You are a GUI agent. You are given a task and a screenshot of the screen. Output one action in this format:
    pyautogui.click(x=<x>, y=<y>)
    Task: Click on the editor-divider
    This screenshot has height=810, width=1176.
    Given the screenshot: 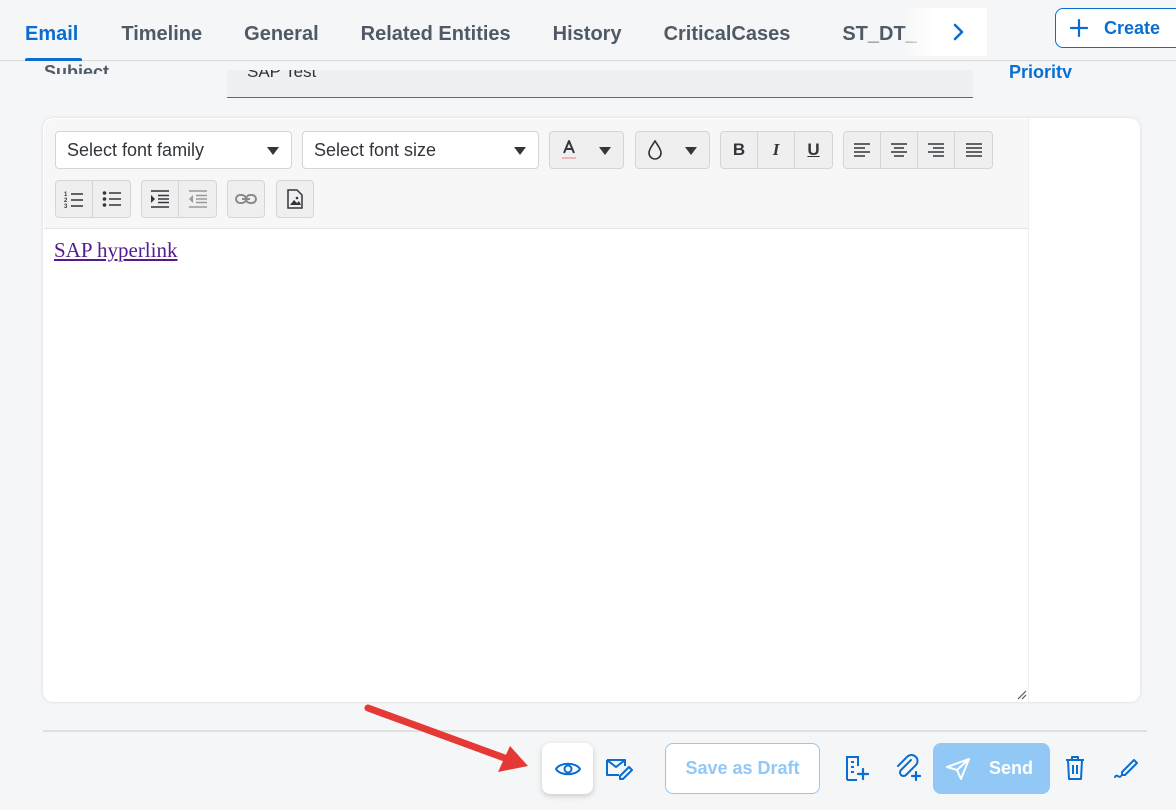 What is the action you would take?
    pyautogui.click(x=1028, y=410)
    